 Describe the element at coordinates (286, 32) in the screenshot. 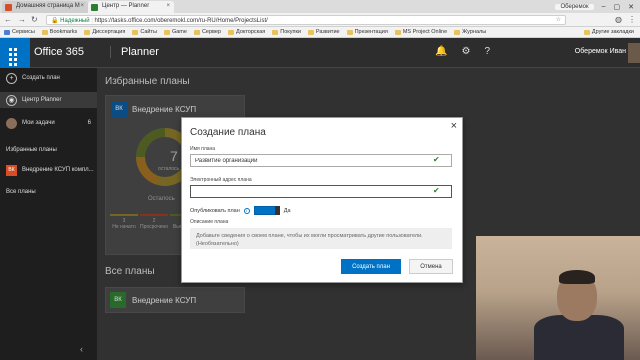

I see `bookmark-item: Покупки` at that location.